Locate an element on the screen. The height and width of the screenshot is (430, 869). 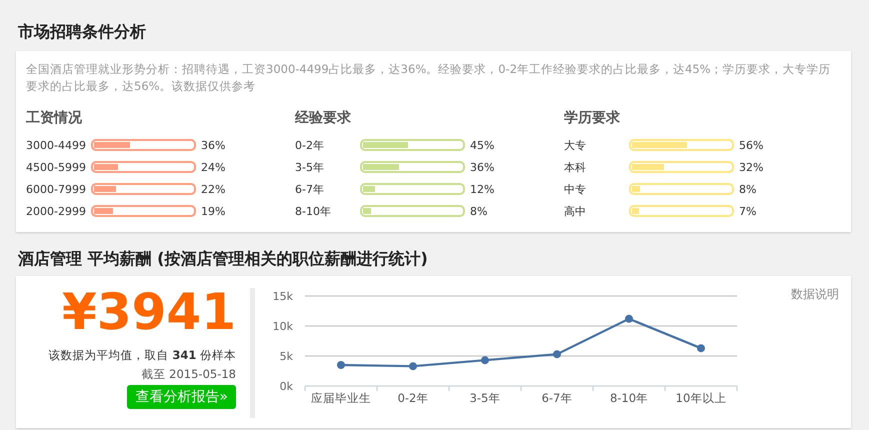
percent-text: 7% is located at coordinates (747, 211).